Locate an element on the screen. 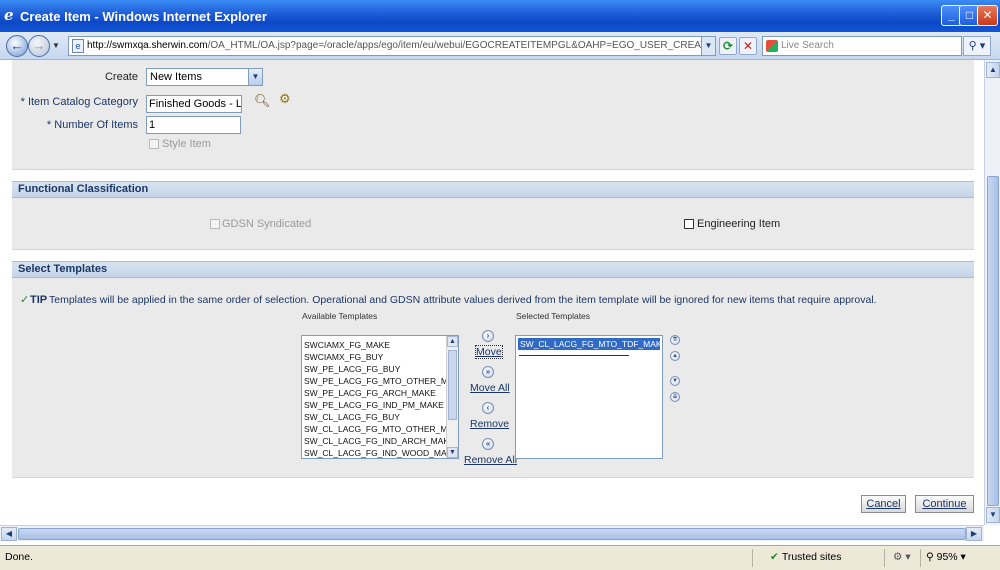 Image resolution: width=1000 pixels, height=570 pixels. available-list-scrollbar: ▲ ▼ is located at coordinates (452, 397).